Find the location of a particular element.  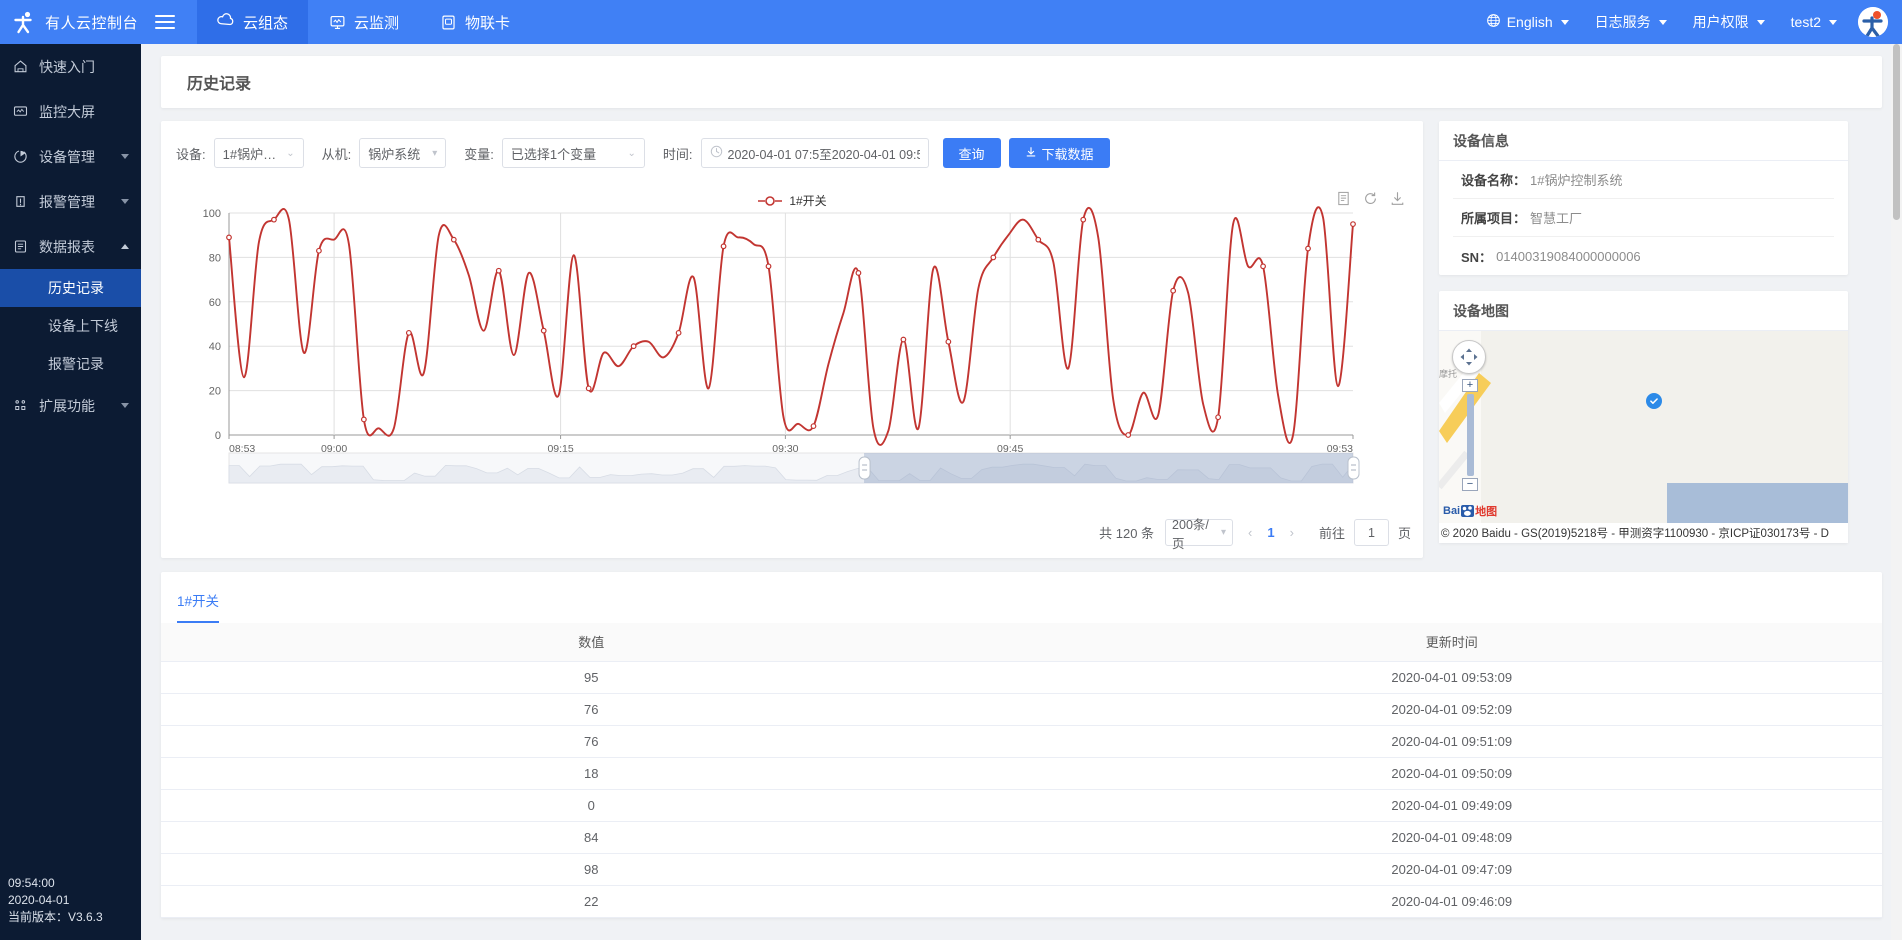

sidebar-subitem-history: 历史记录 is located at coordinates (70, 288).